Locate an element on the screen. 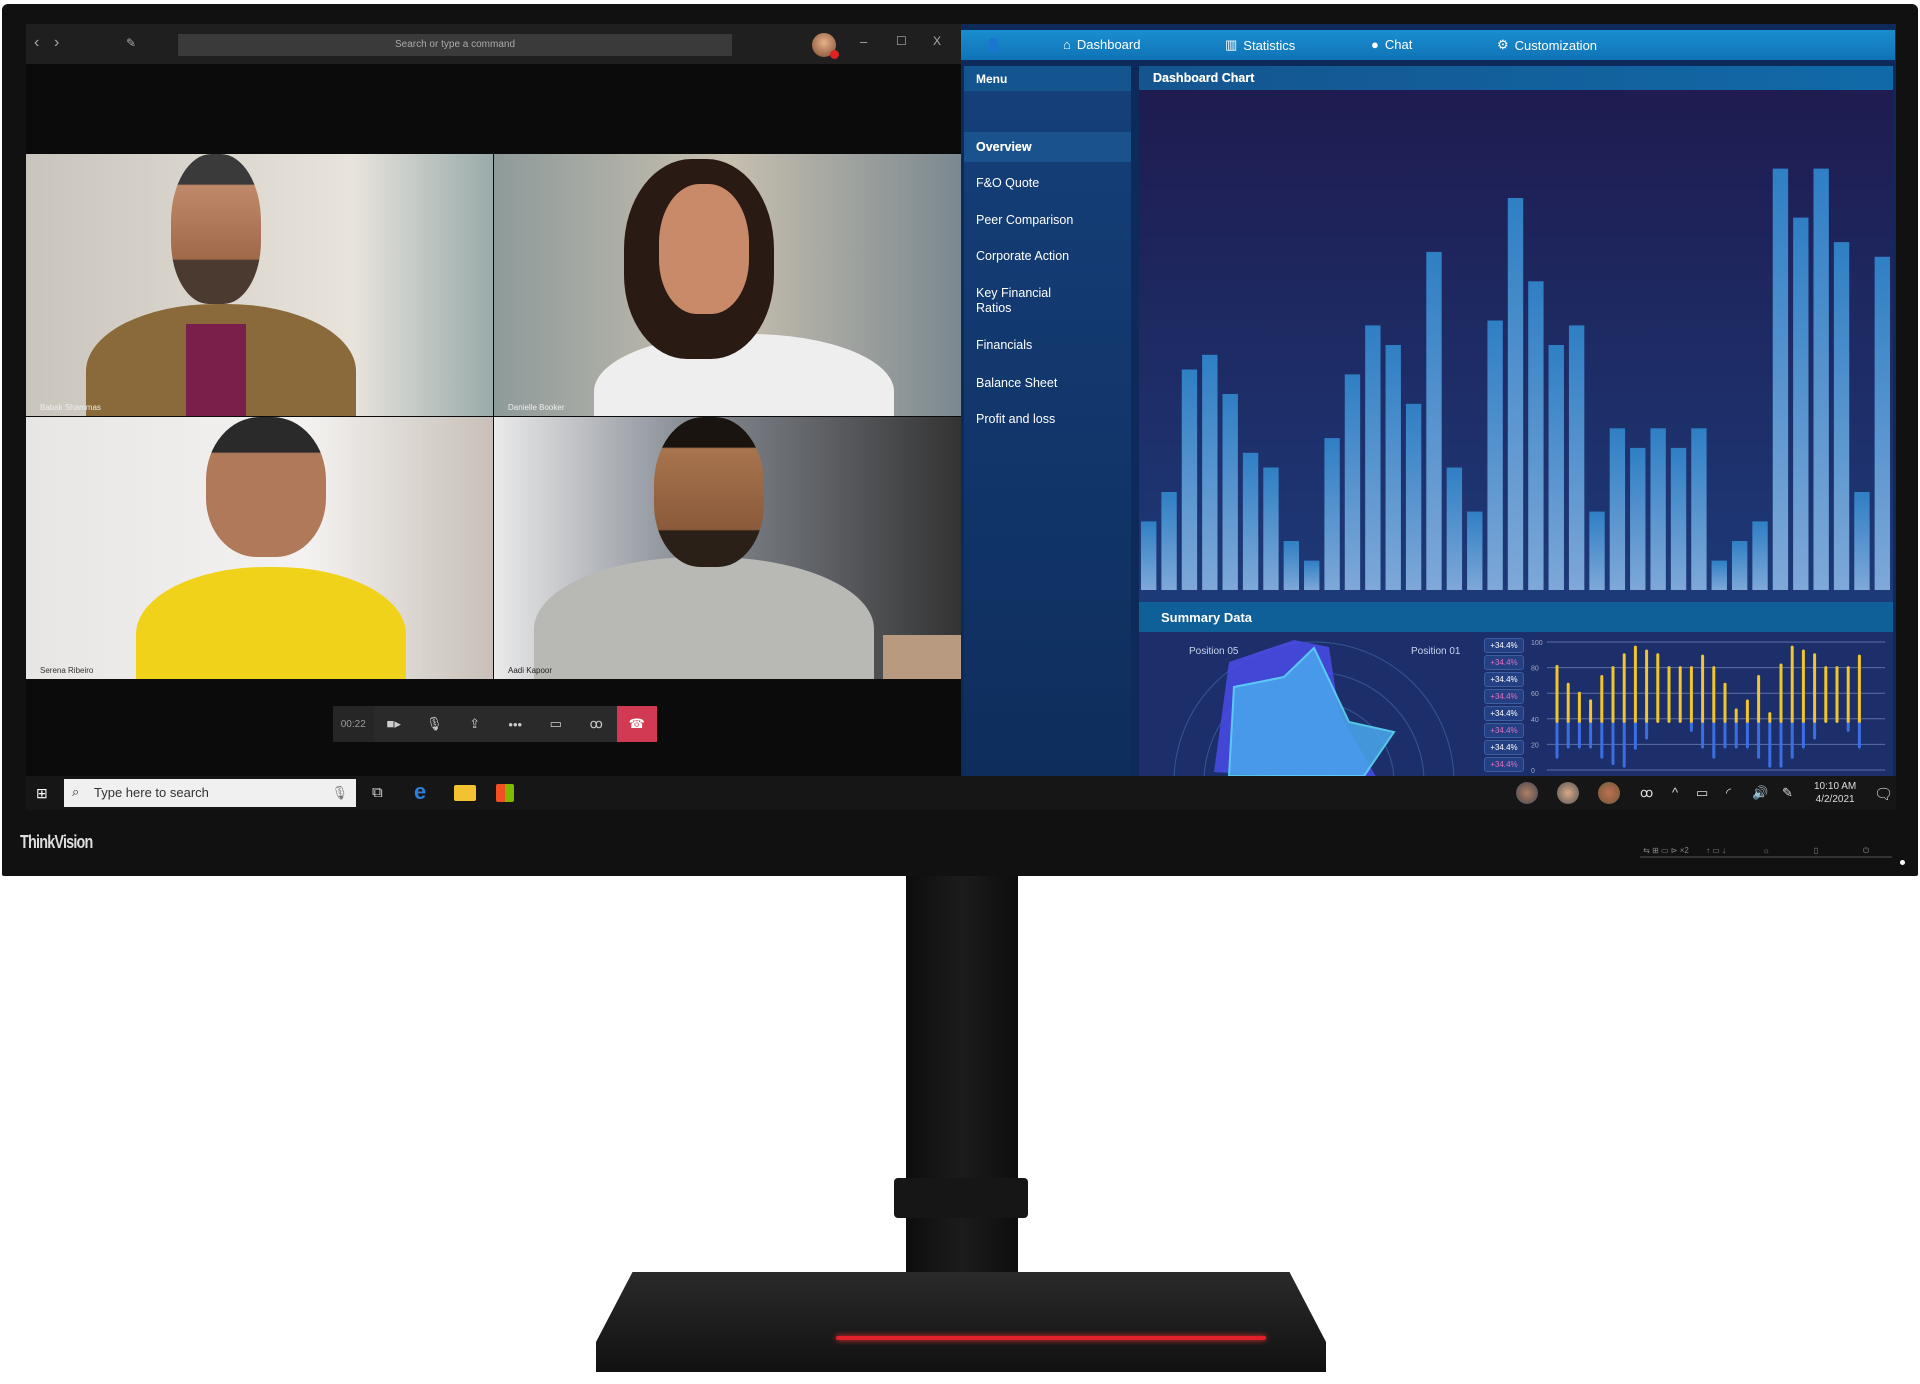 The height and width of the screenshot is (1384, 1920). chat-button: ▭ is located at coordinates (556, 724).